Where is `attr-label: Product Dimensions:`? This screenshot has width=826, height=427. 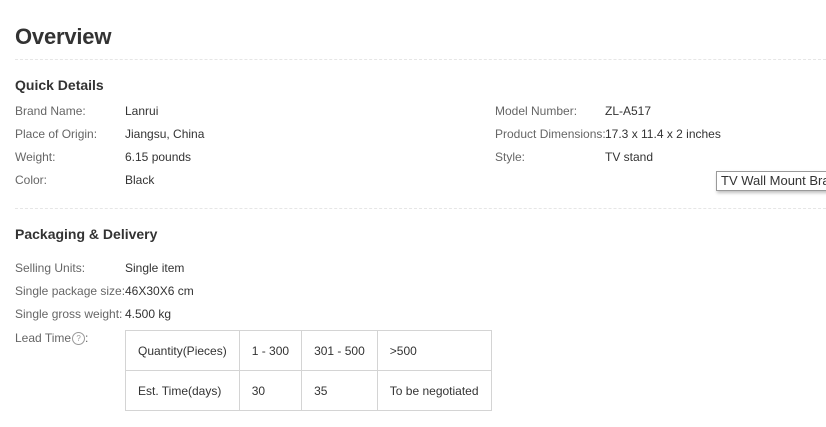 attr-label: Product Dimensions: is located at coordinates (550, 134).